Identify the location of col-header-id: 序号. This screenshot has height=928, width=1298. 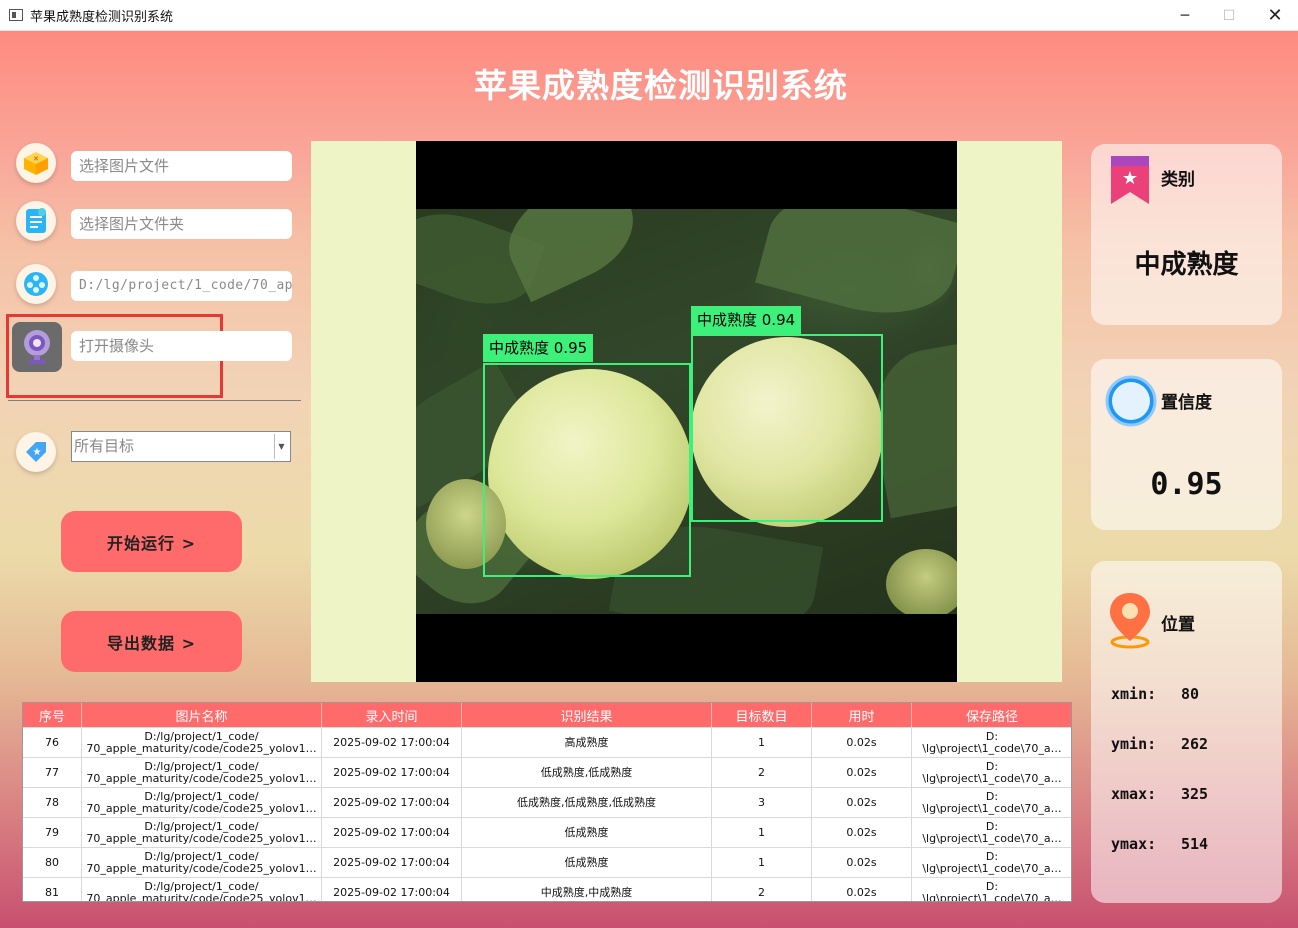
(52, 715).